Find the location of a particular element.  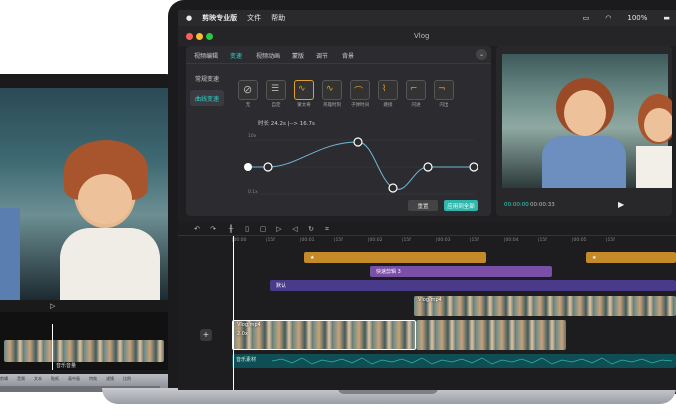

tab-video-animation: 视频动画 is located at coordinates (268, 55).